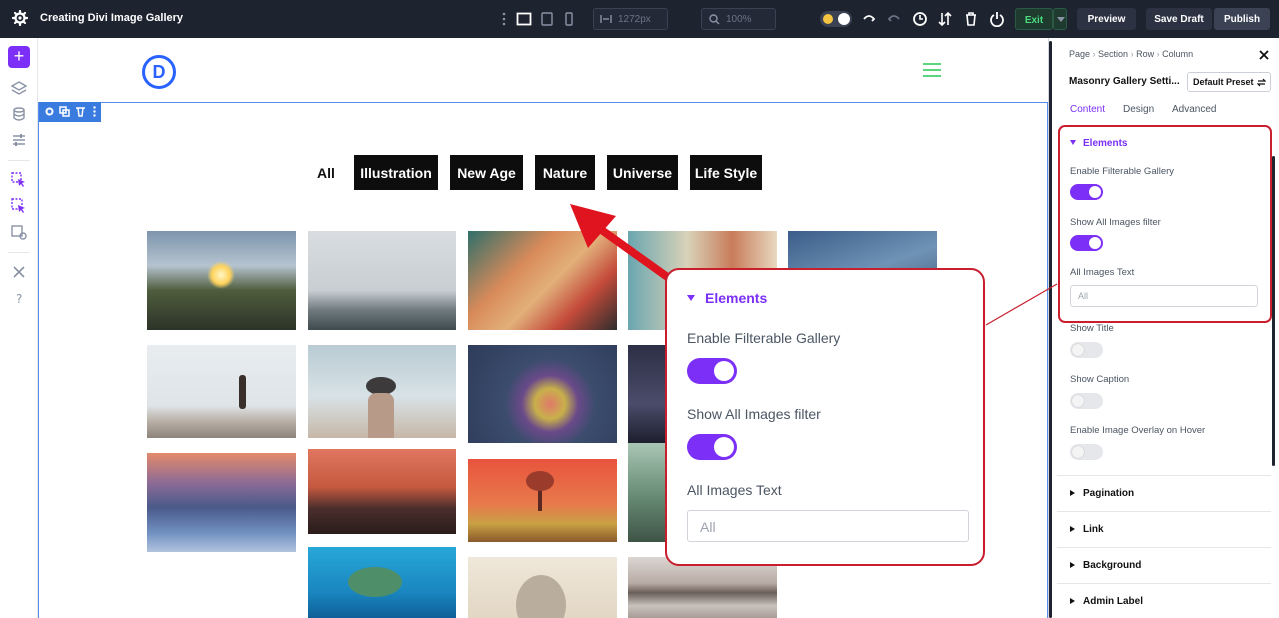 The height and width of the screenshot is (618, 1279). Describe the element at coordinates (1100, 379) in the screenshot. I see `show-caption-label: Show Caption` at that location.